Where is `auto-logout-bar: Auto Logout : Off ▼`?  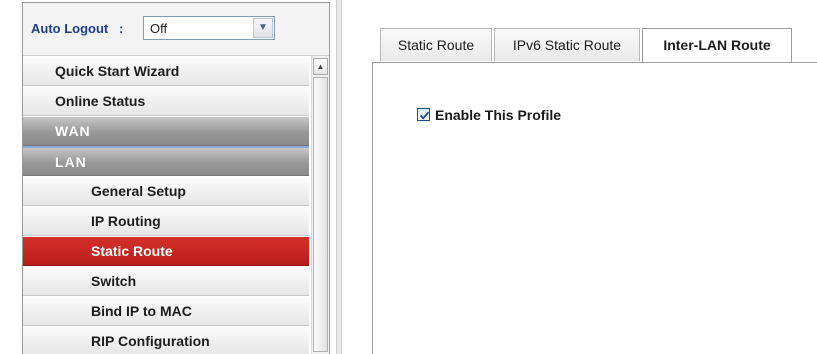 auto-logout-bar: Auto Logout : Off ▼ is located at coordinates (176, 29).